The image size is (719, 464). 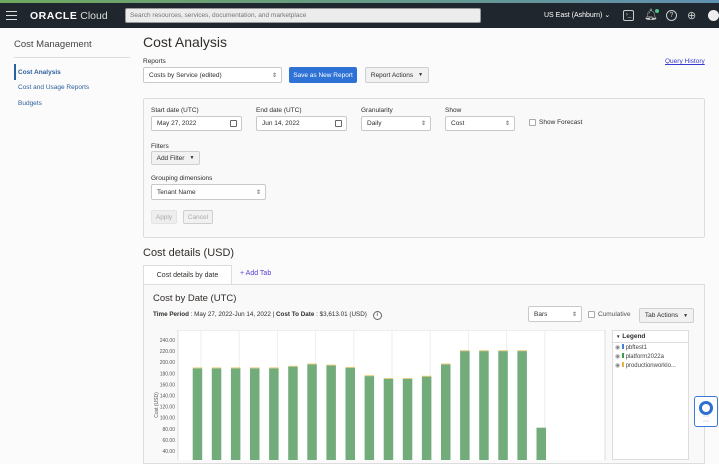 I want to click on y-tick-label: 100.00, so click(x=168, y=419).